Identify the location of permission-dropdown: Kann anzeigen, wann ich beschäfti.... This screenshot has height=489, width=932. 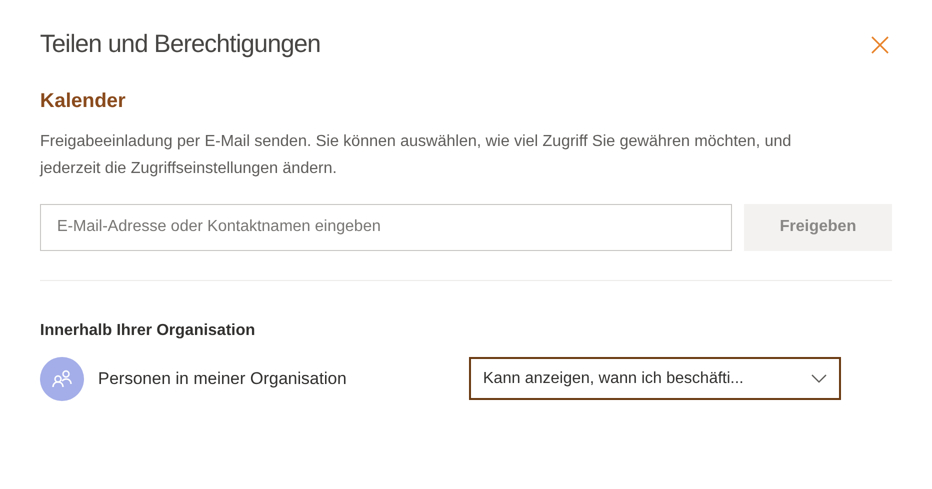
(655, 378).